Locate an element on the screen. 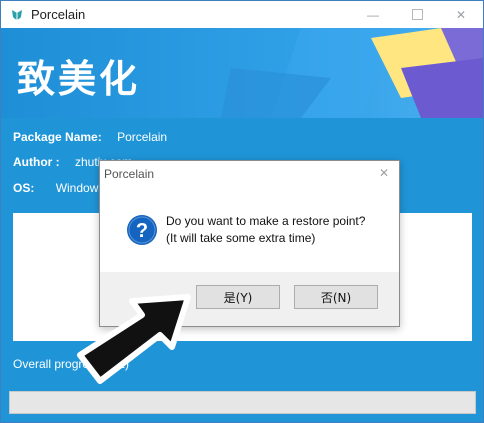 This screenshot has height=423, width=484. no-button: 否(N) is located at coordinates (336, 297).